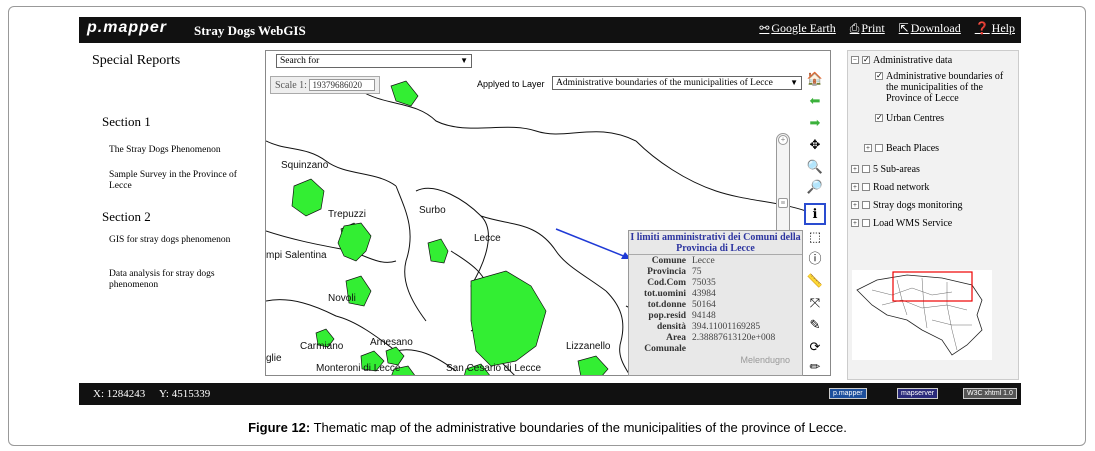  I want to click on print-icon: ⎙, so click(854, 28).